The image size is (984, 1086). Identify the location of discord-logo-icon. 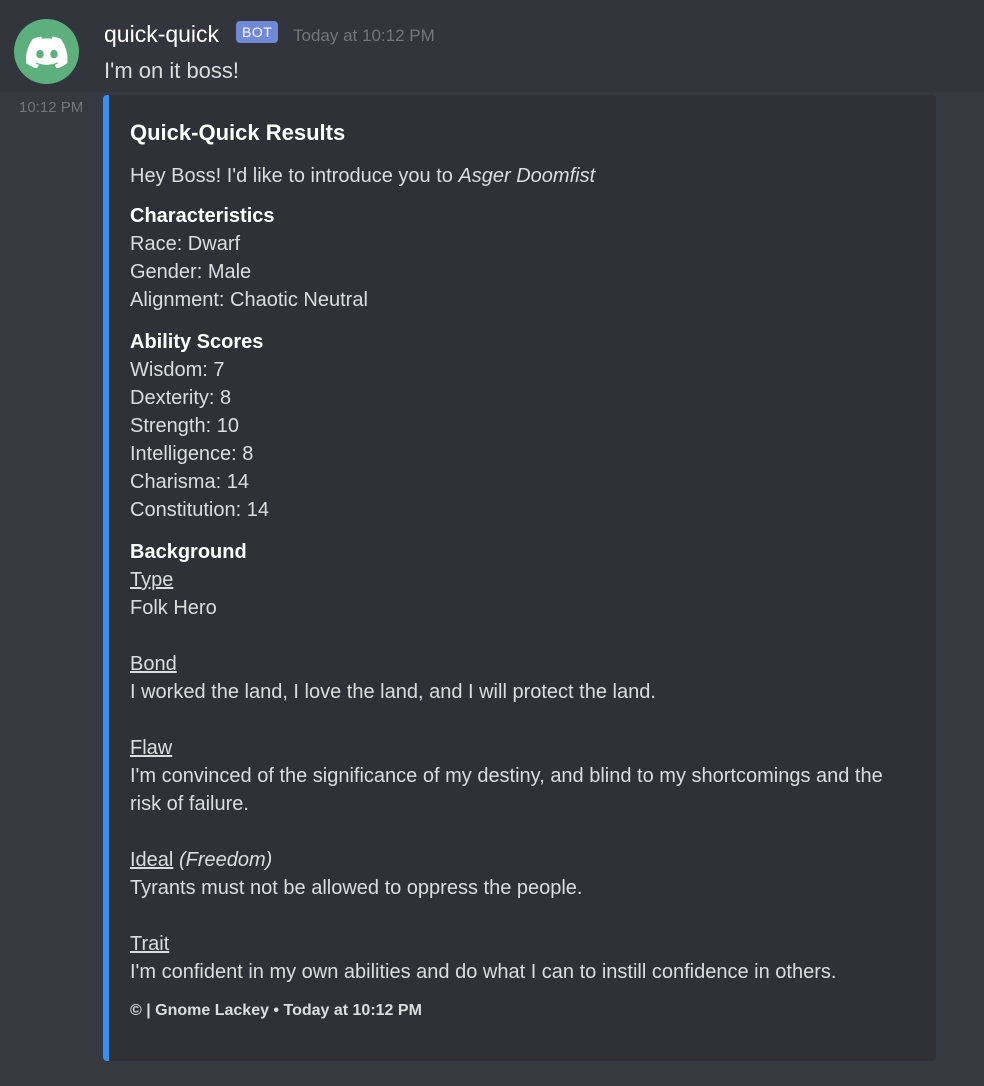
(46, 51).